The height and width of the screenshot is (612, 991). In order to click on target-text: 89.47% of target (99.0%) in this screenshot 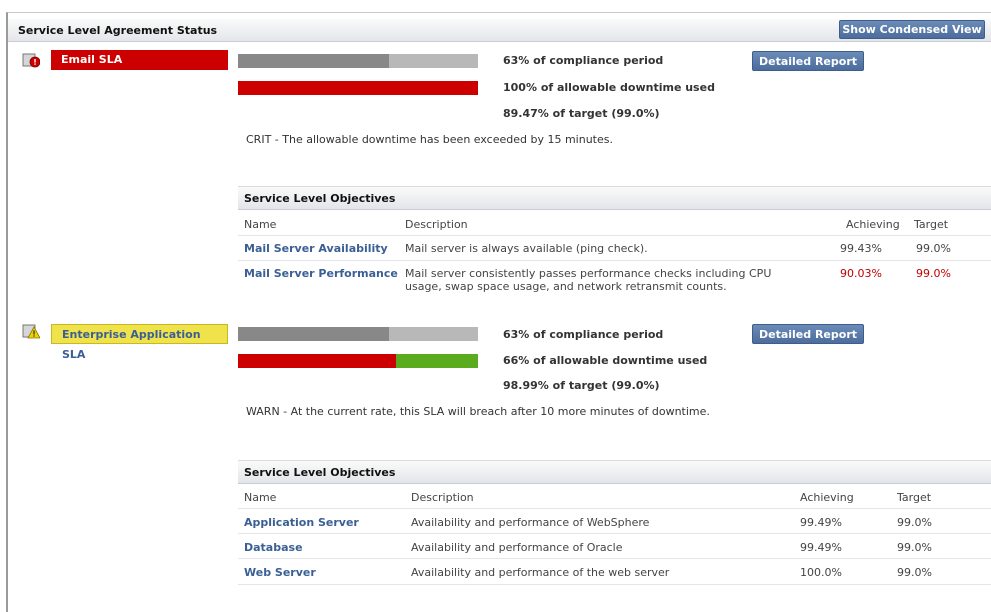, I will do `click(581, 113)`.